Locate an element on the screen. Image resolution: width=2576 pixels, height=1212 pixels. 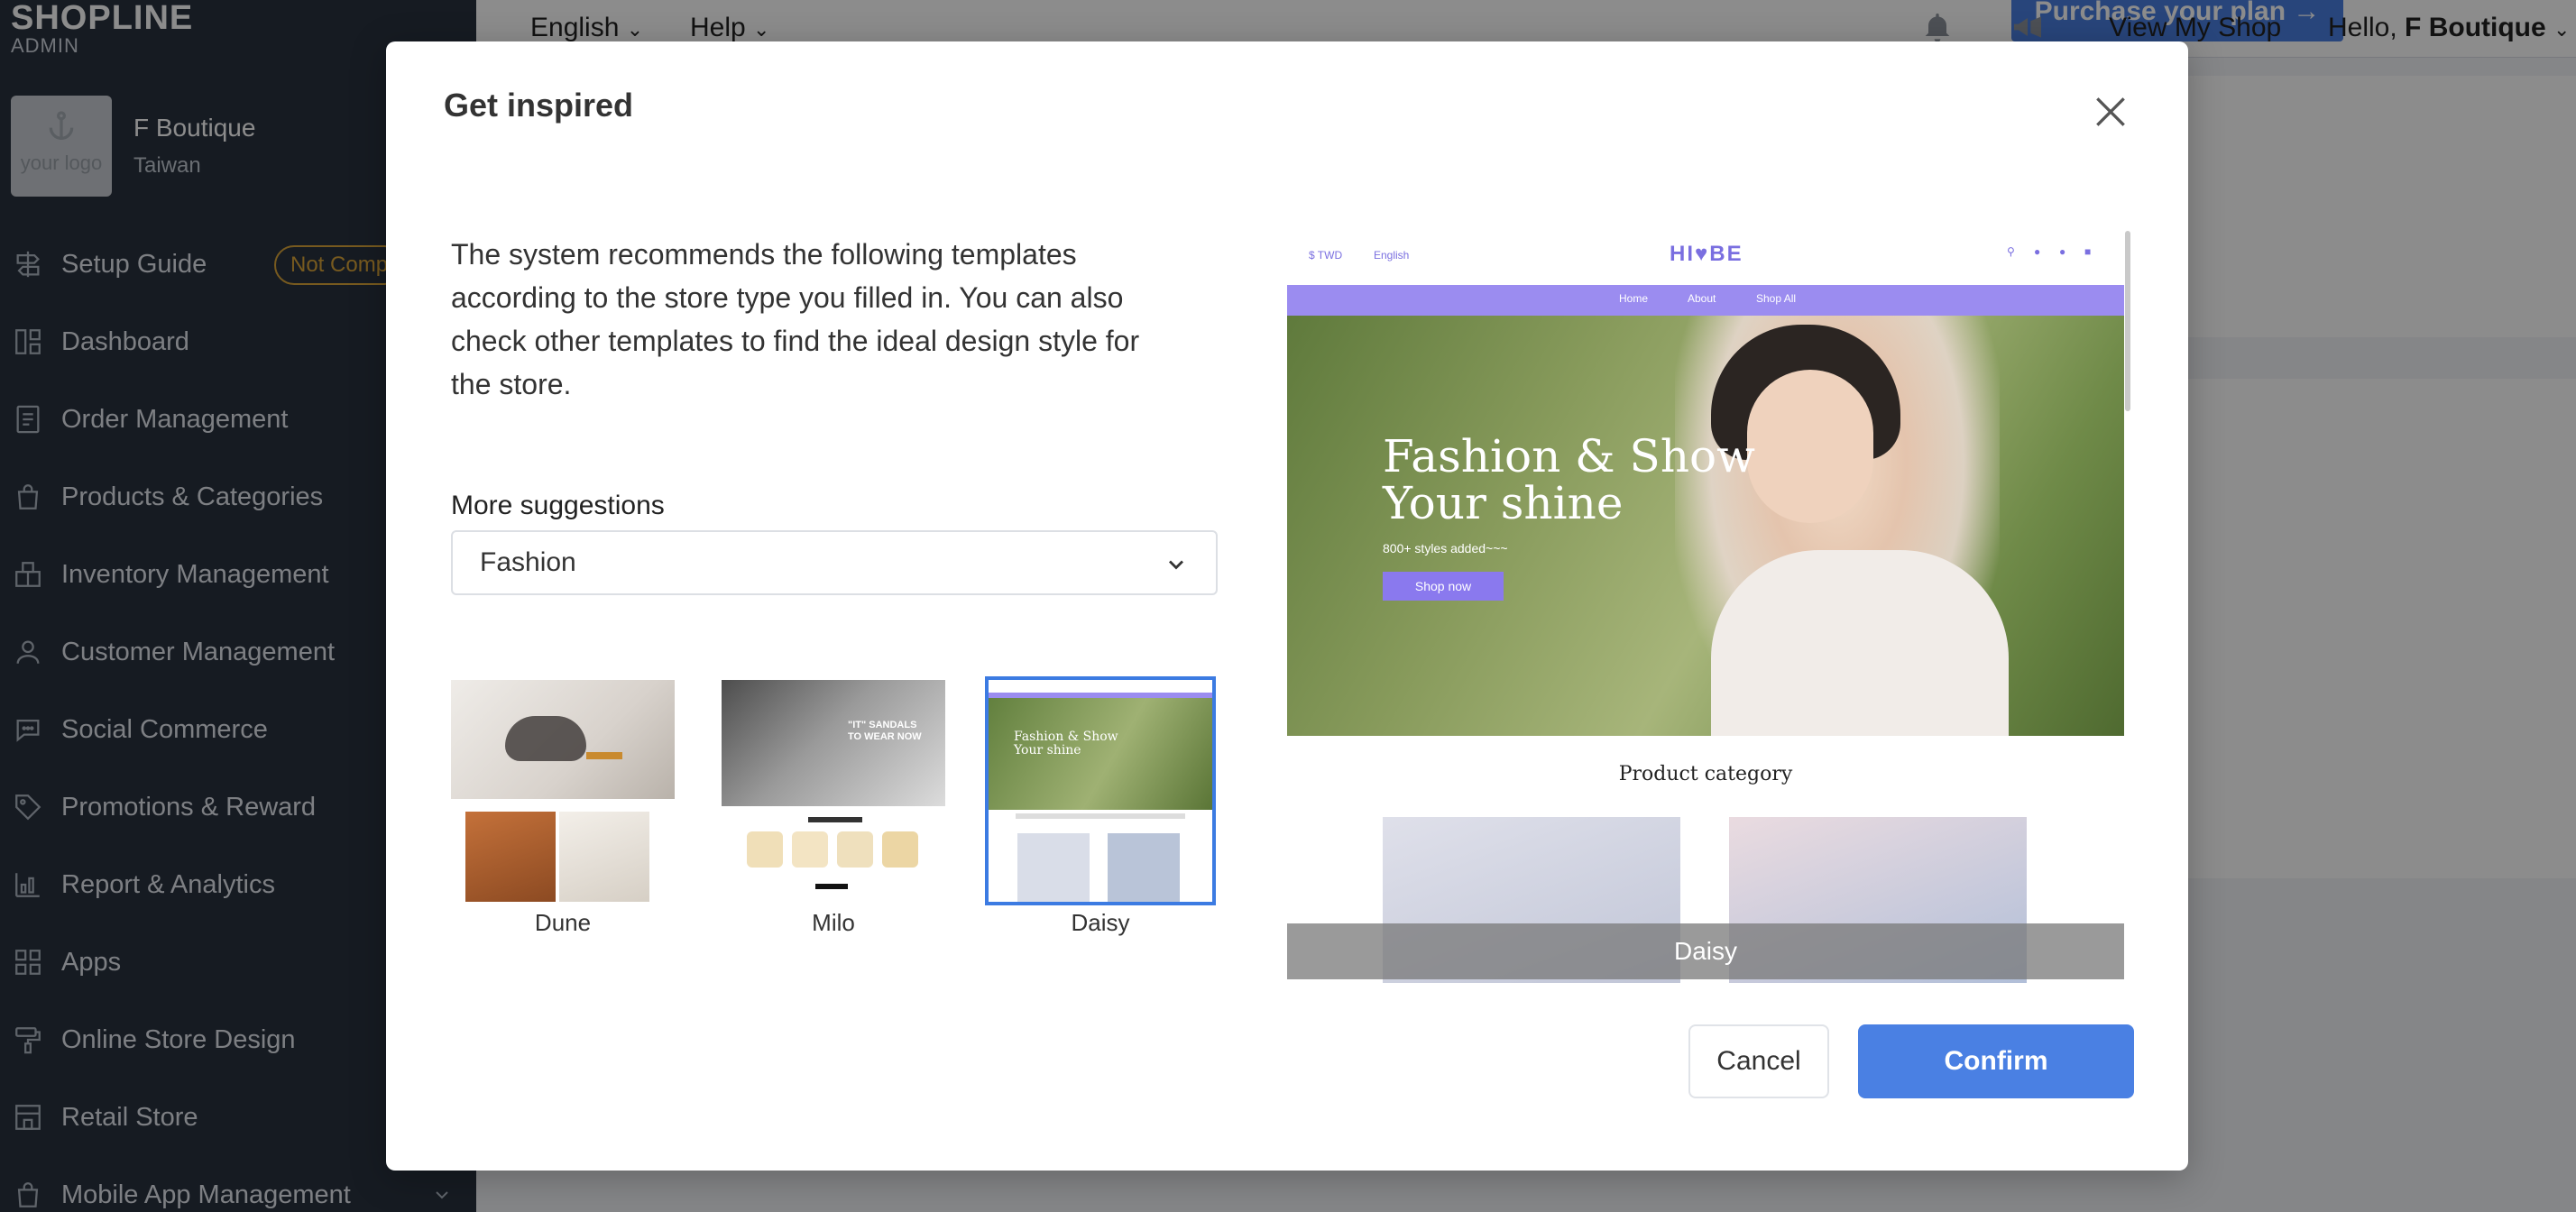
preview-hero-subtitle: 800+ styles added~~~ is located at coordinates (1445, 549).